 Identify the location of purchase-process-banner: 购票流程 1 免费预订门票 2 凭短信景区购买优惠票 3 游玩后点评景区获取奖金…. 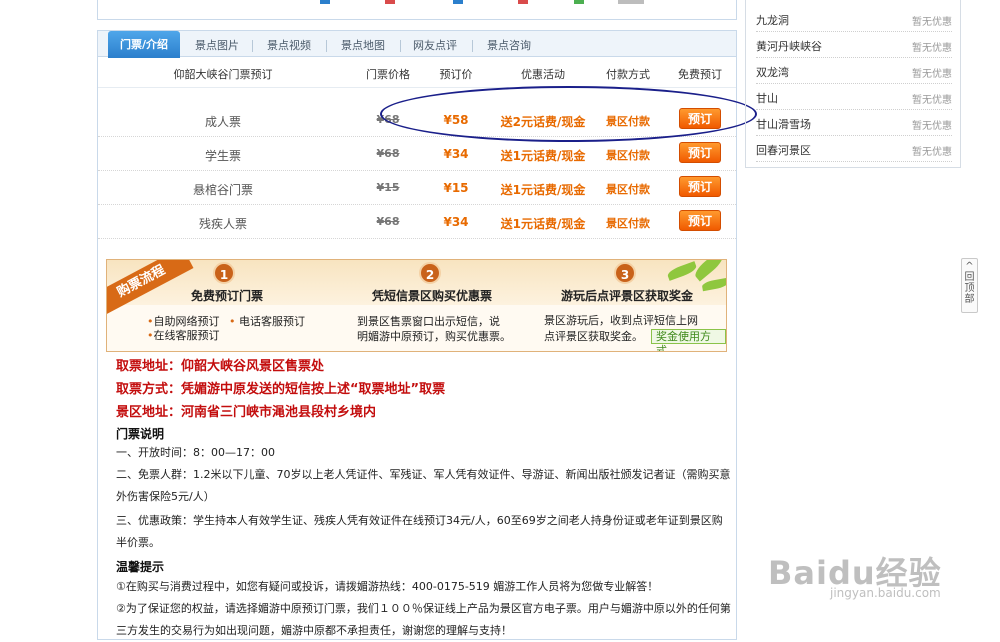
(416, 305).